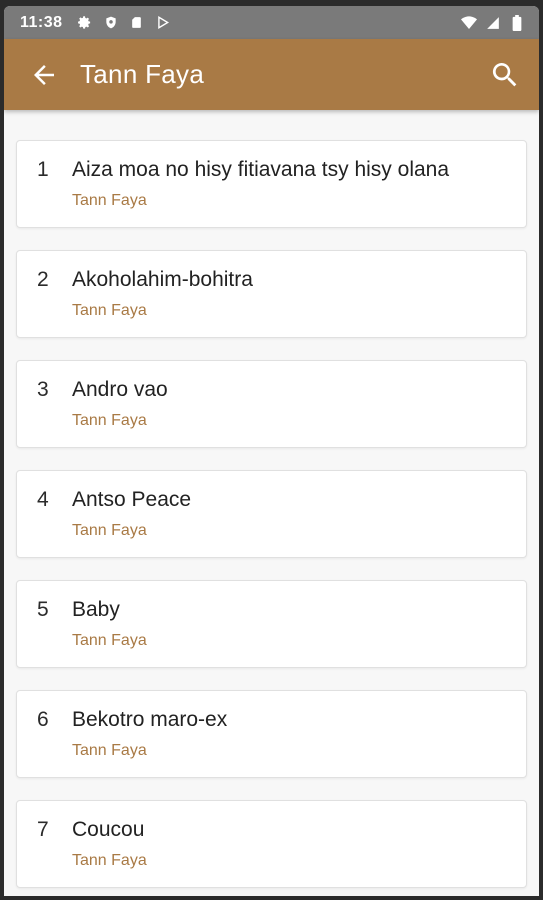 The height and width of the screenshot is (900, 543). Describe the element at coordinates (43, 169) in the screenshot. I see `song-number: 1` at that location.